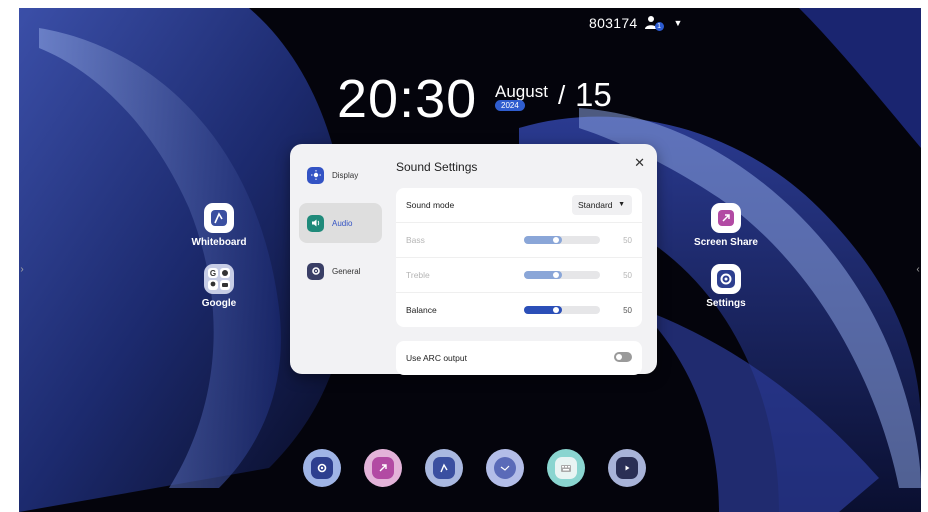 The height and width of the screenshot is (512, 928). I want to click on app-label: Google, so click(219, 303).